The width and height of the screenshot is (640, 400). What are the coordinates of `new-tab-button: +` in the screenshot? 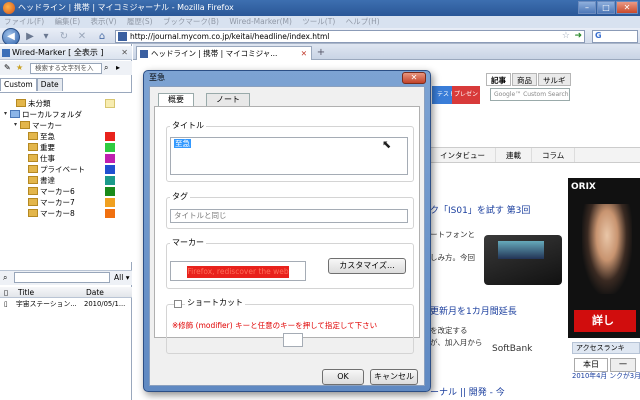 It's located at (321, 53).